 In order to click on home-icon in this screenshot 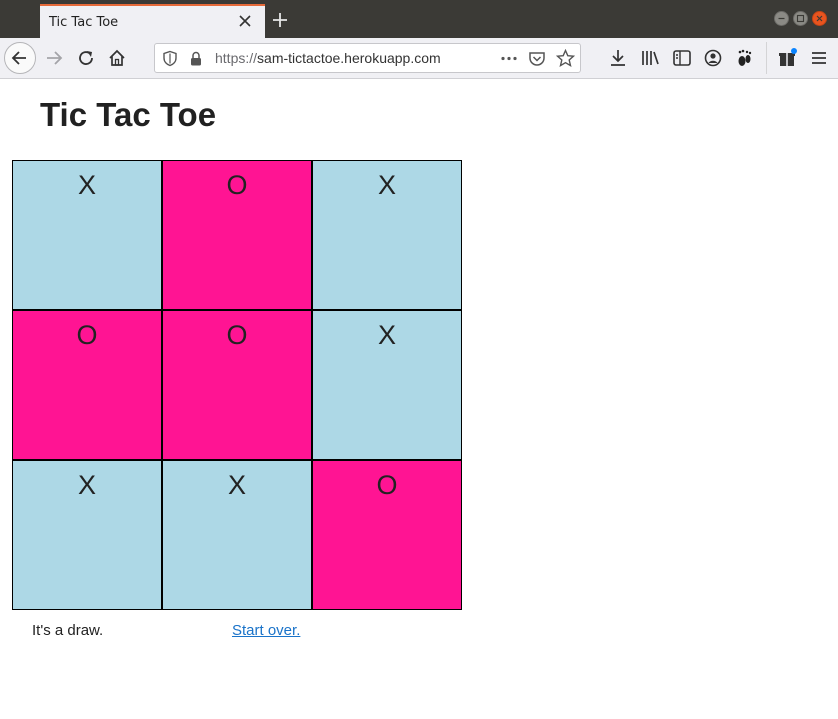, I will do `click(117, 58)`.